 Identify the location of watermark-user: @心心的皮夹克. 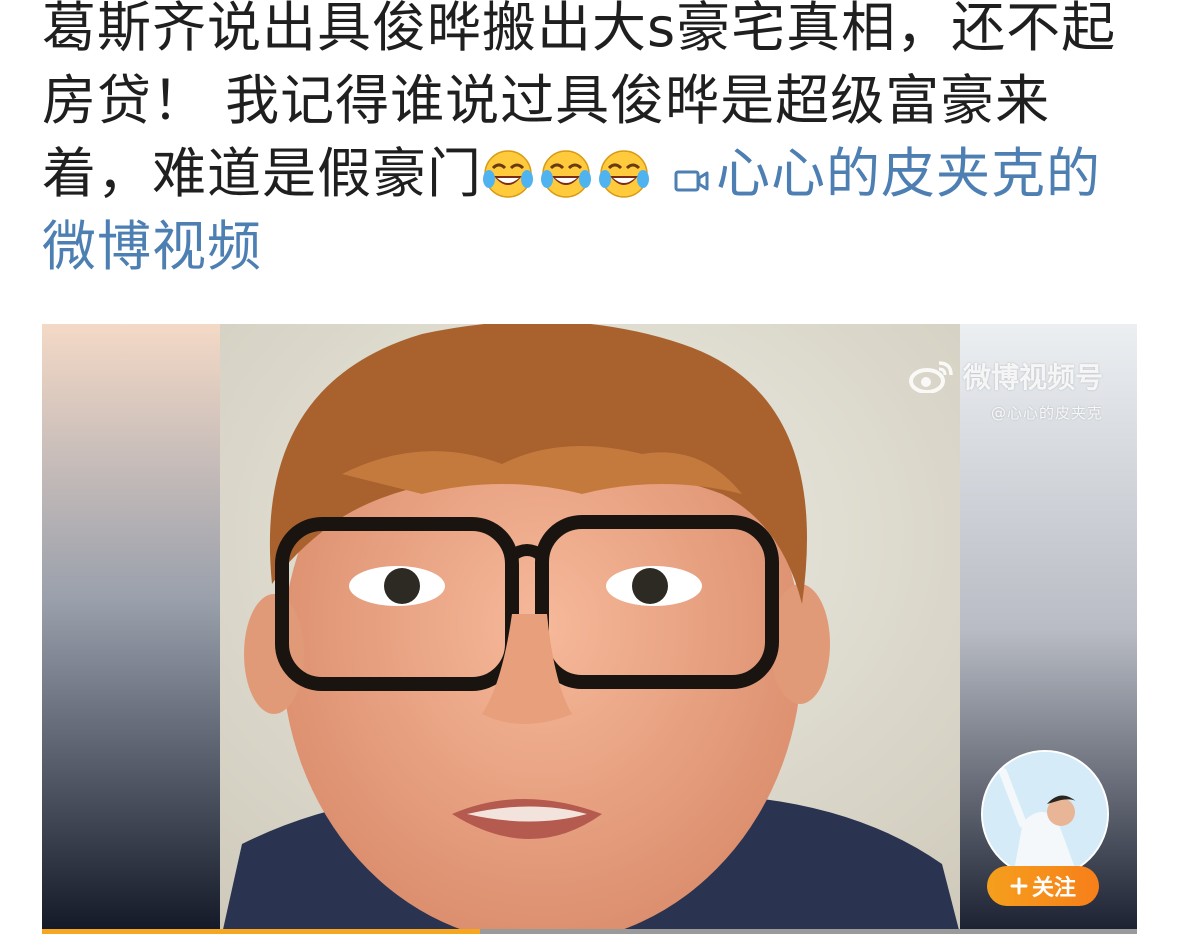
(1046, 413).